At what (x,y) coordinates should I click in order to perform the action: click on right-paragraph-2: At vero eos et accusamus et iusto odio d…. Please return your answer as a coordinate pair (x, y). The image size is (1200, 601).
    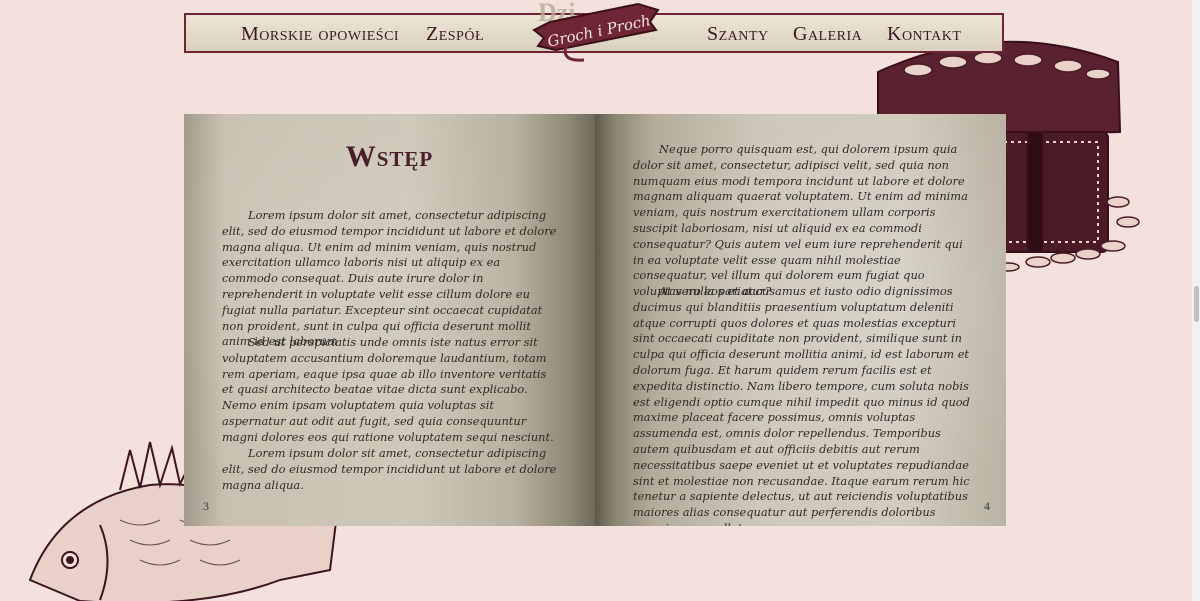
    Looking at the image, I should click on (801, 405).